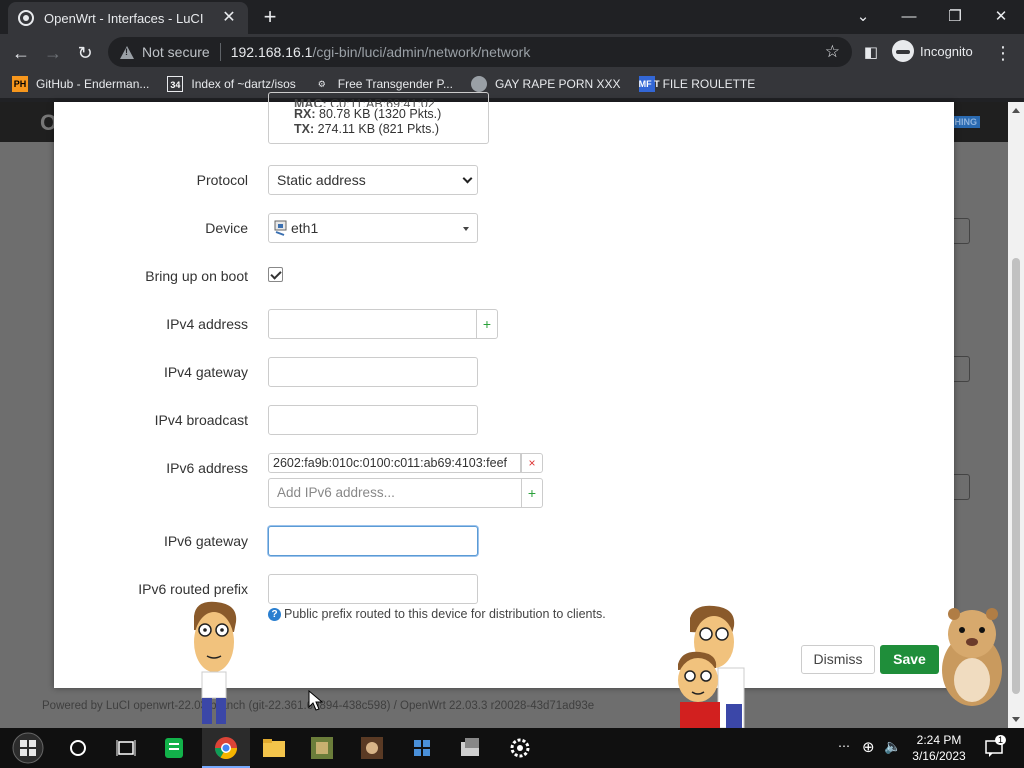  What do you see at coordinates (467, 178) in the screenshot?
I see `chevron-down-icon` at bounding box center [467, 178].